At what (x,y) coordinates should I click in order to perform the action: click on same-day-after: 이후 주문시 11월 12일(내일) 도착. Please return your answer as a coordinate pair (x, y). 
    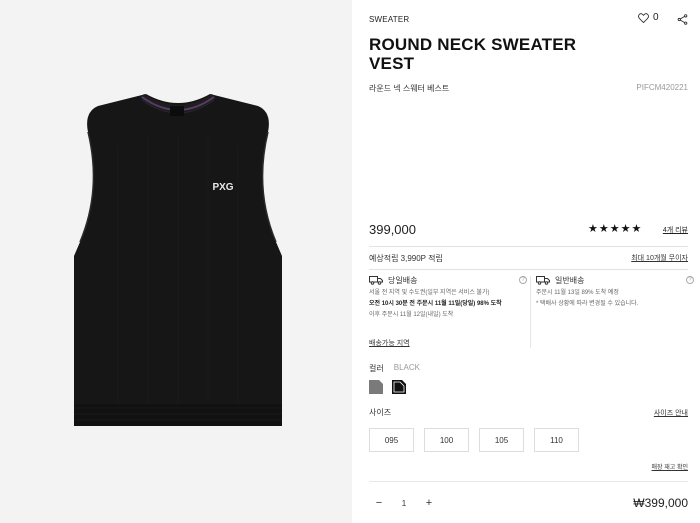
    Looking at the image, I should click on (411, 315).